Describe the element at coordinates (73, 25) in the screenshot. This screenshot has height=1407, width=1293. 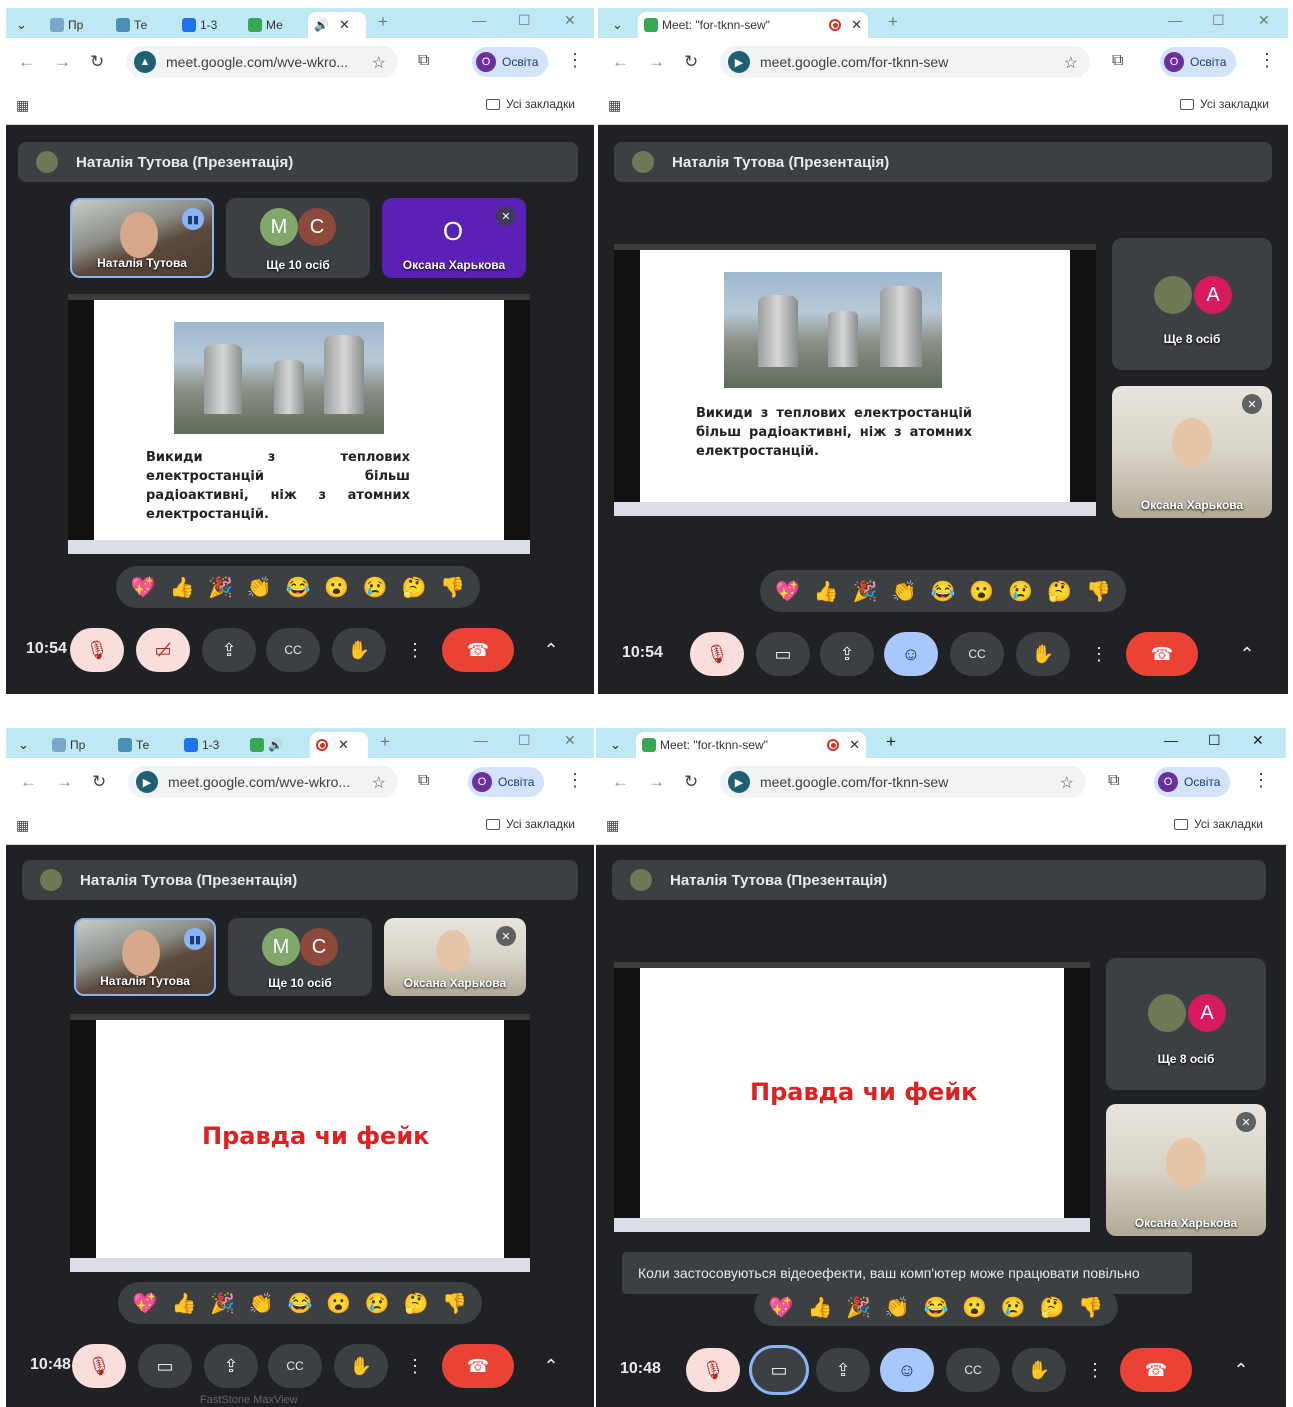
I see `tab-1: Пр` at that location.